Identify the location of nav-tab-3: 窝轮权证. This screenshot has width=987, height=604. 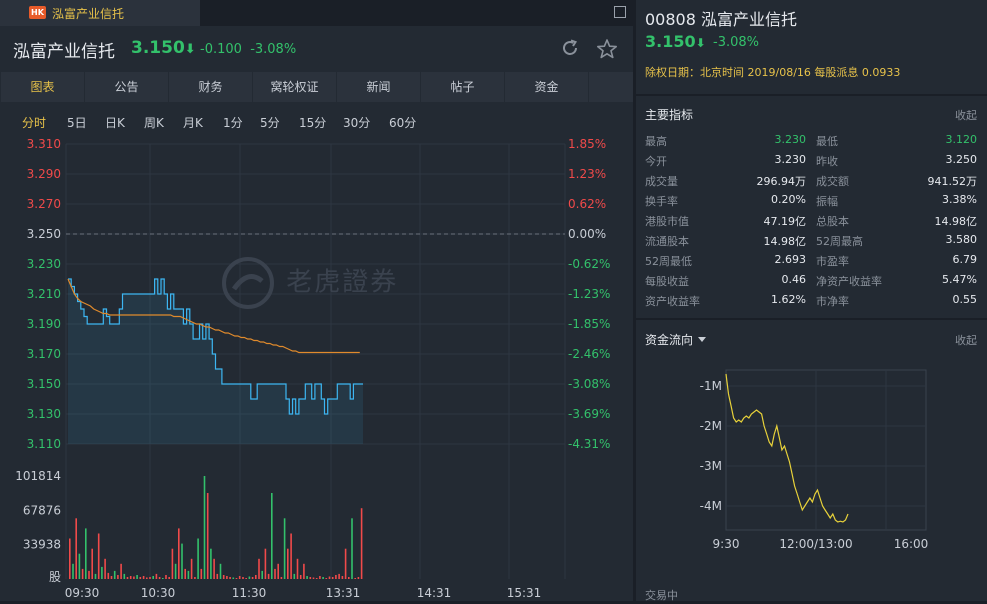
(294, 87).